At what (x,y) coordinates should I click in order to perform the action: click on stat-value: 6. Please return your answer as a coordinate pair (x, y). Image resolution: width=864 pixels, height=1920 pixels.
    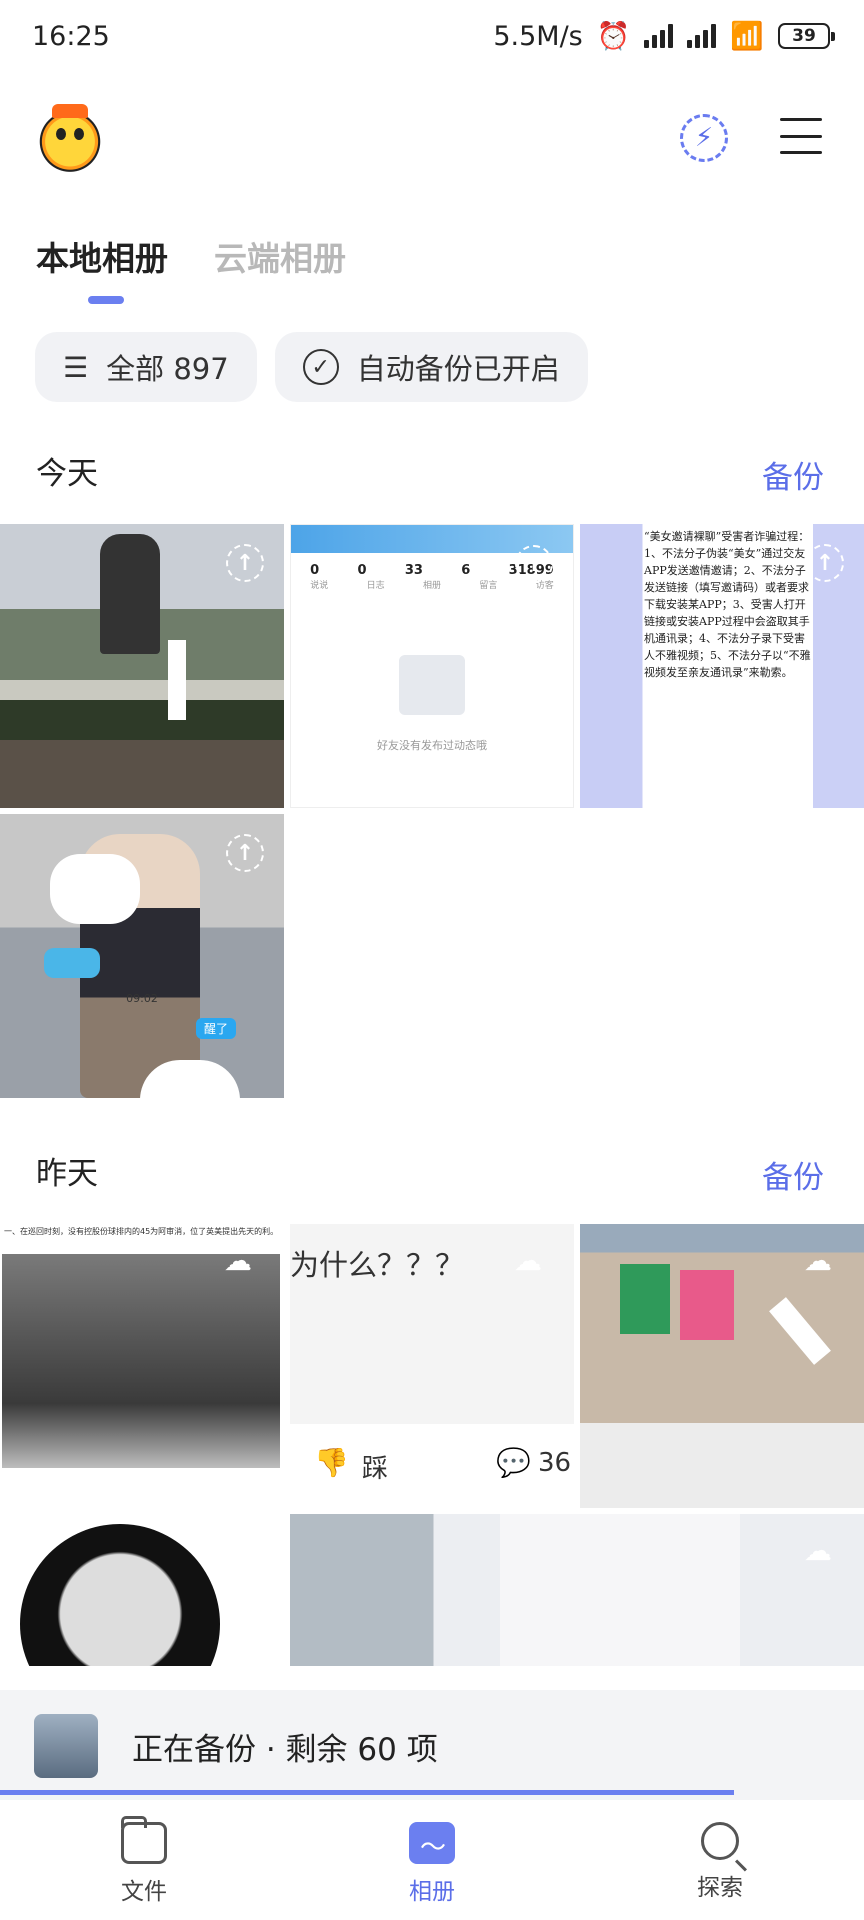
    Looking at the image, I should click on (466, 570).